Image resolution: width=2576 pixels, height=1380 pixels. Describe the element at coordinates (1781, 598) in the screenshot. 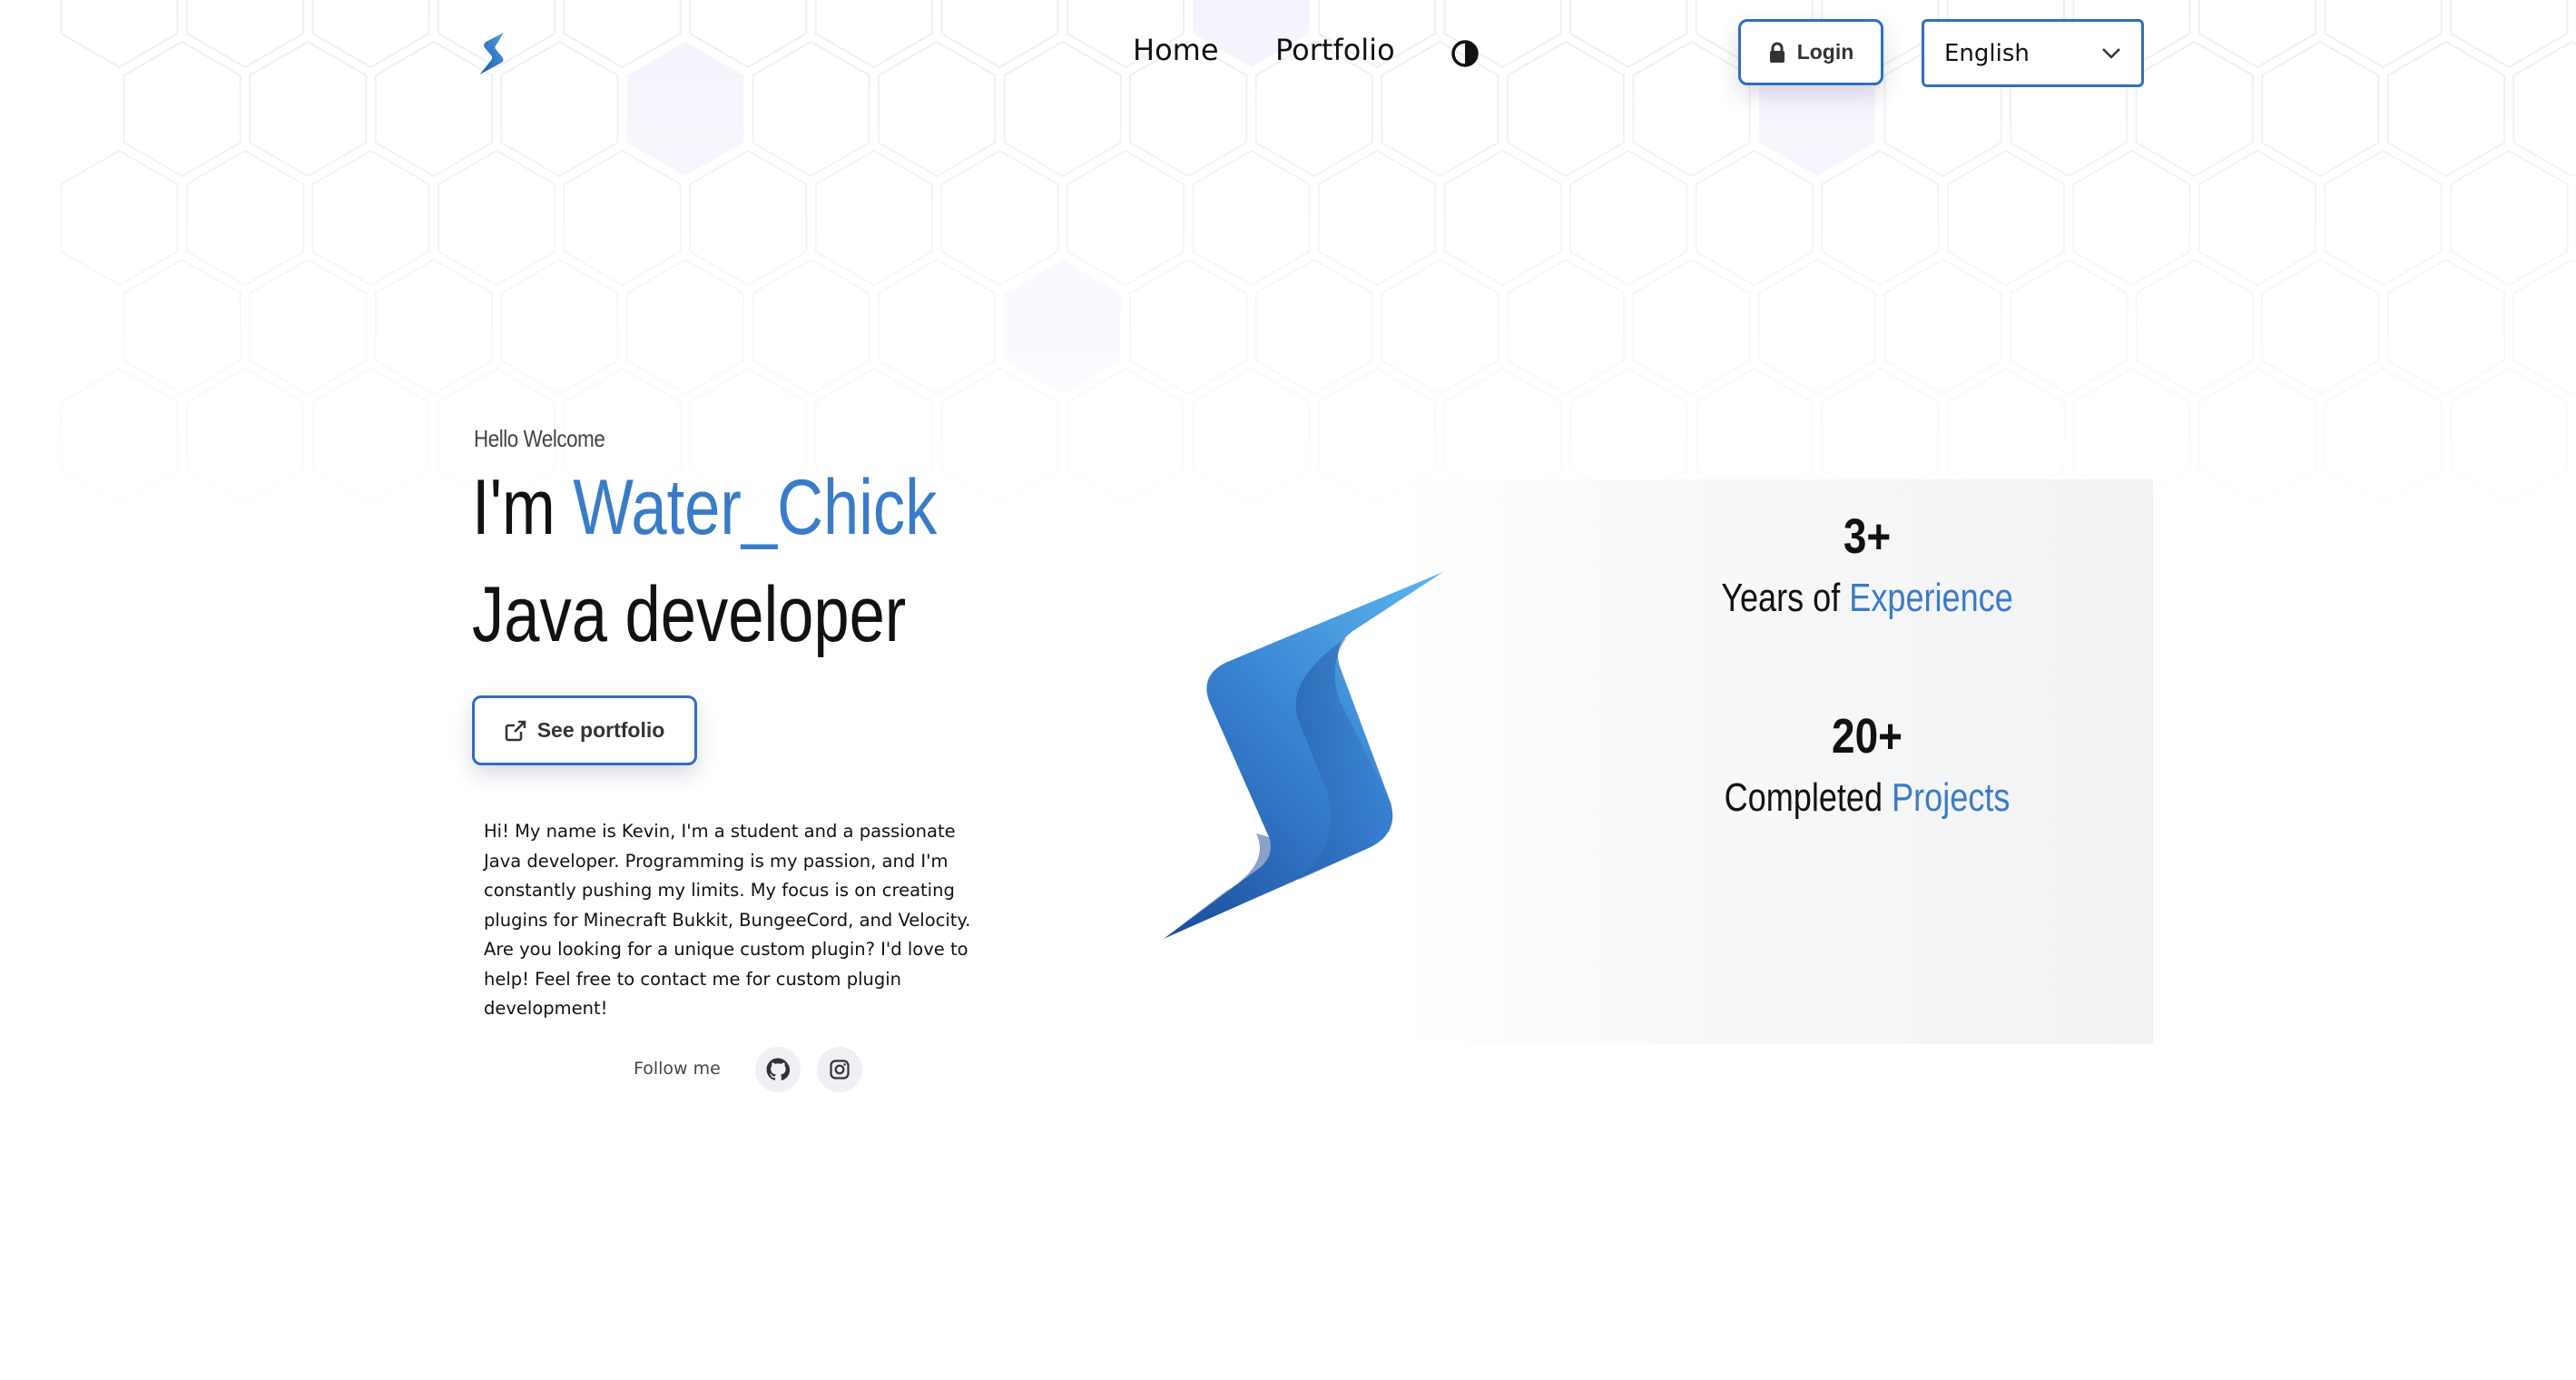

I see `stat-experience-label-plain: Years of` at that location.